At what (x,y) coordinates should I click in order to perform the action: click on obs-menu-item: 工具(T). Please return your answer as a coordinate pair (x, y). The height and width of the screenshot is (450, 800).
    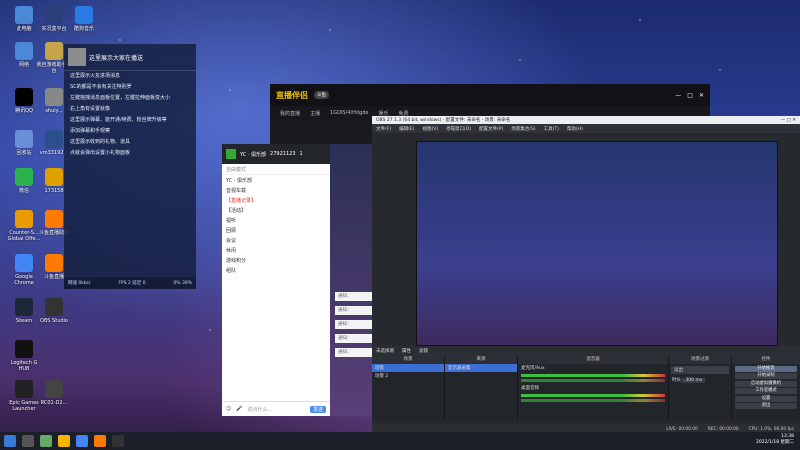
    Looking at the image, I should click on (551, 129).